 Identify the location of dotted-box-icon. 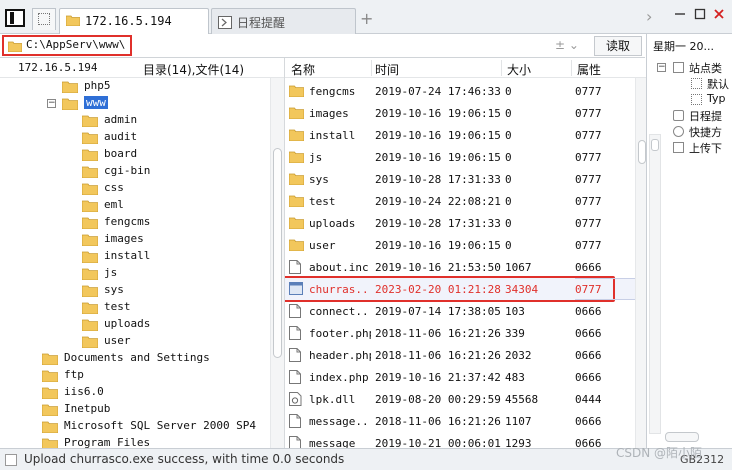
(696, 99).